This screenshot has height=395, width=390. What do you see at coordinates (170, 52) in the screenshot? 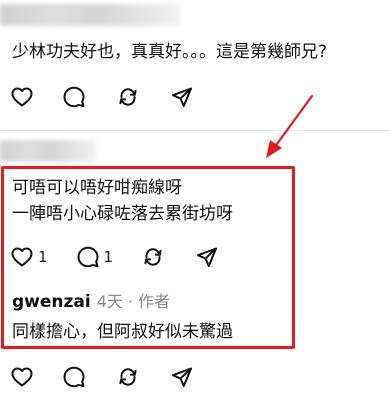
I see `comment-text: 少林功夫好也，真真好。。。這是第幾師兄?` at bounding box center [170, 52].